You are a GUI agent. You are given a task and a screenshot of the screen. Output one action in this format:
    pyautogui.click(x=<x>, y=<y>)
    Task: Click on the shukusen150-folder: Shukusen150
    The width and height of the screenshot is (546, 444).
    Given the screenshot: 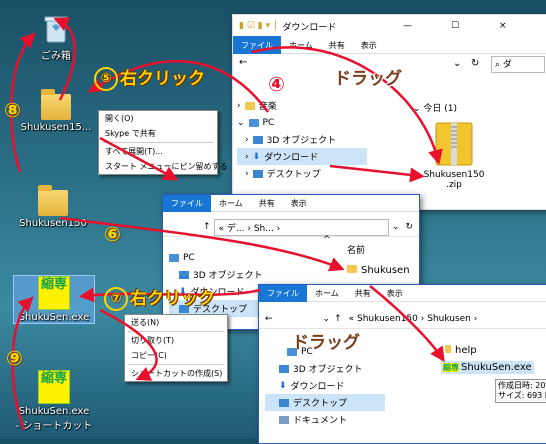 What is the action you would take?
    pyautogui.click(x=53, y=207)
    